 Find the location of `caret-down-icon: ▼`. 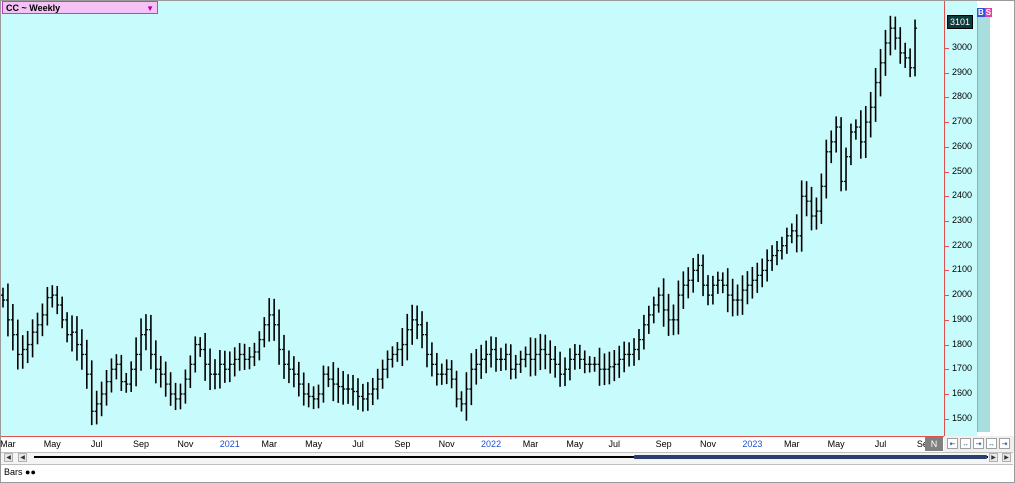

caret-down-icon: ▼ is located at coordinates (150, 8).